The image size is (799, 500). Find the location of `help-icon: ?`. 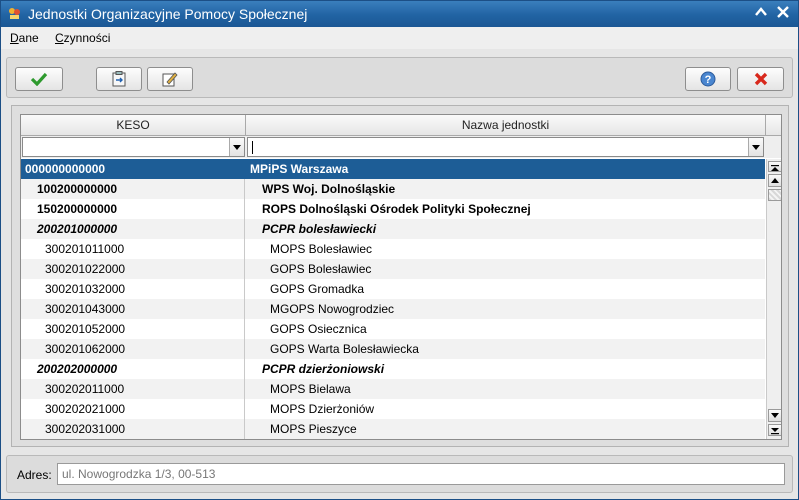

help-icon: ? is located at coordinates (708, 79).